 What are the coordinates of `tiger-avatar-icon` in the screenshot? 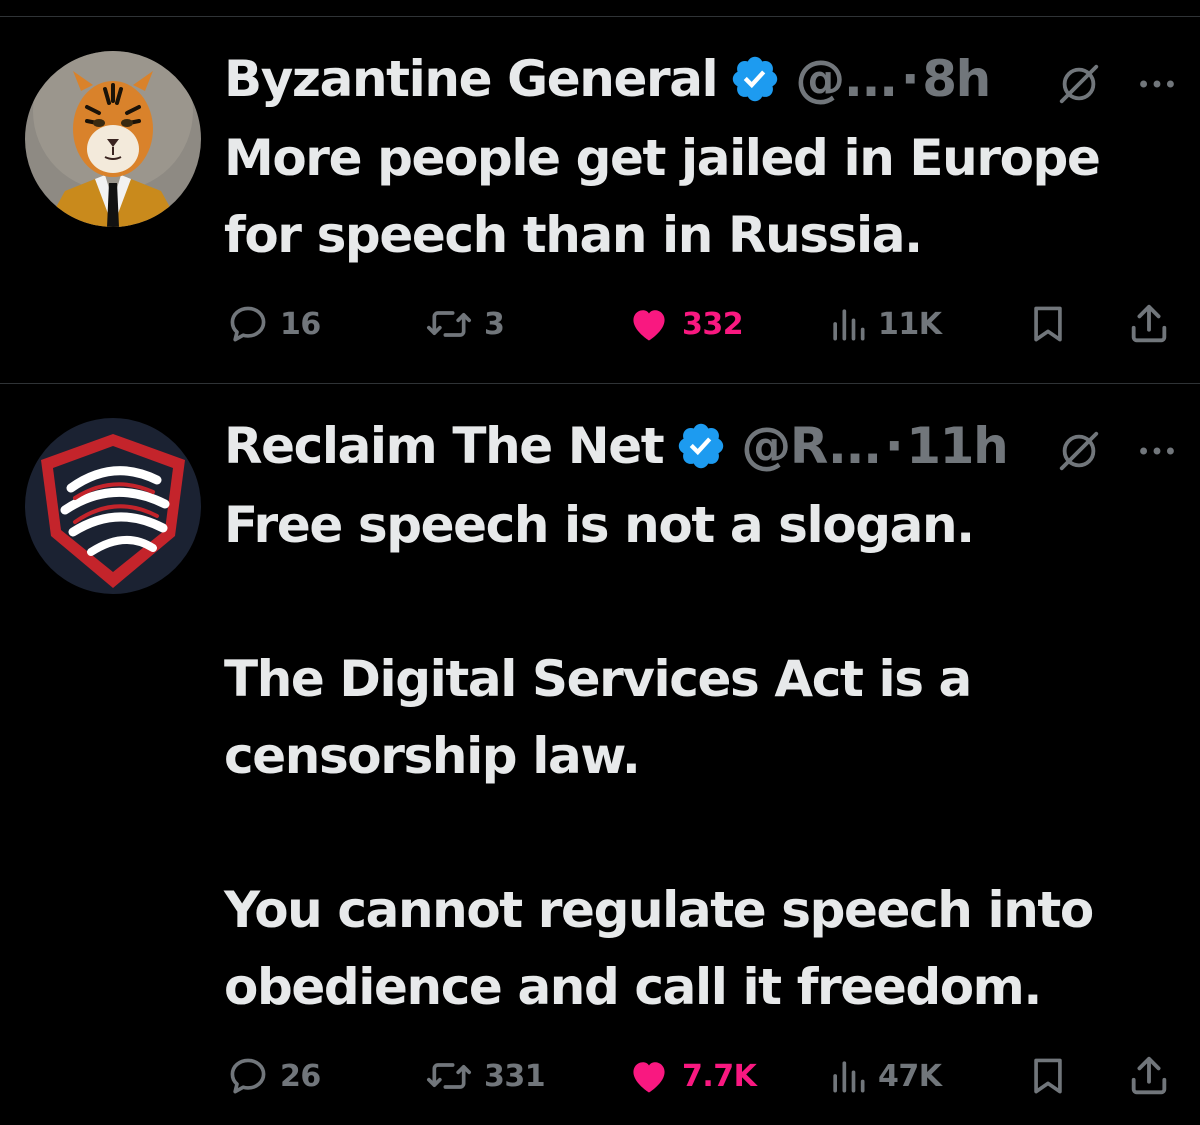 It's located at (113, 139).